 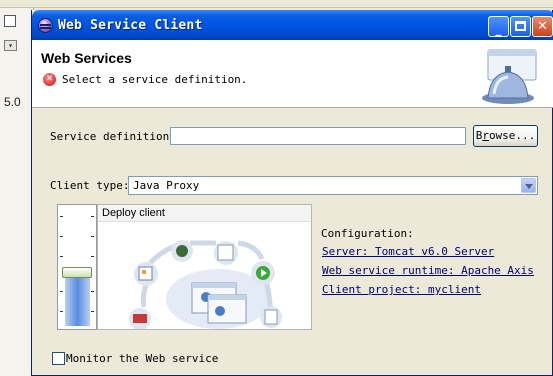 What do you see at coordinates (12, 102) in the screenshot?
I see `ide-side-number: 5.0` at bounding box center [12, 102].